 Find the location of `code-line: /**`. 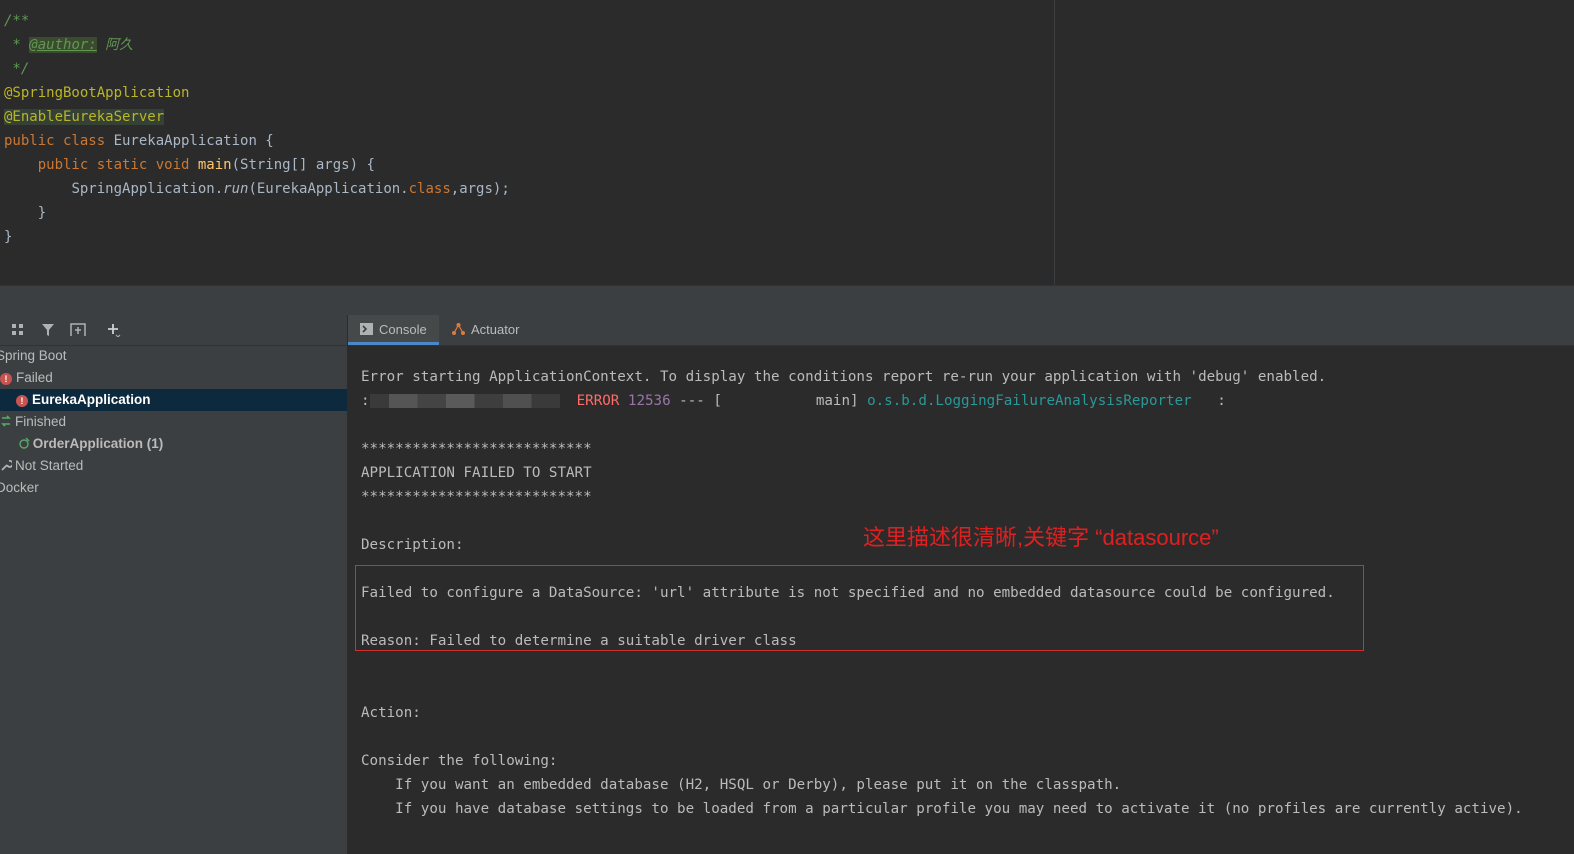

code-line: /** is located at coordinates (17, 21).